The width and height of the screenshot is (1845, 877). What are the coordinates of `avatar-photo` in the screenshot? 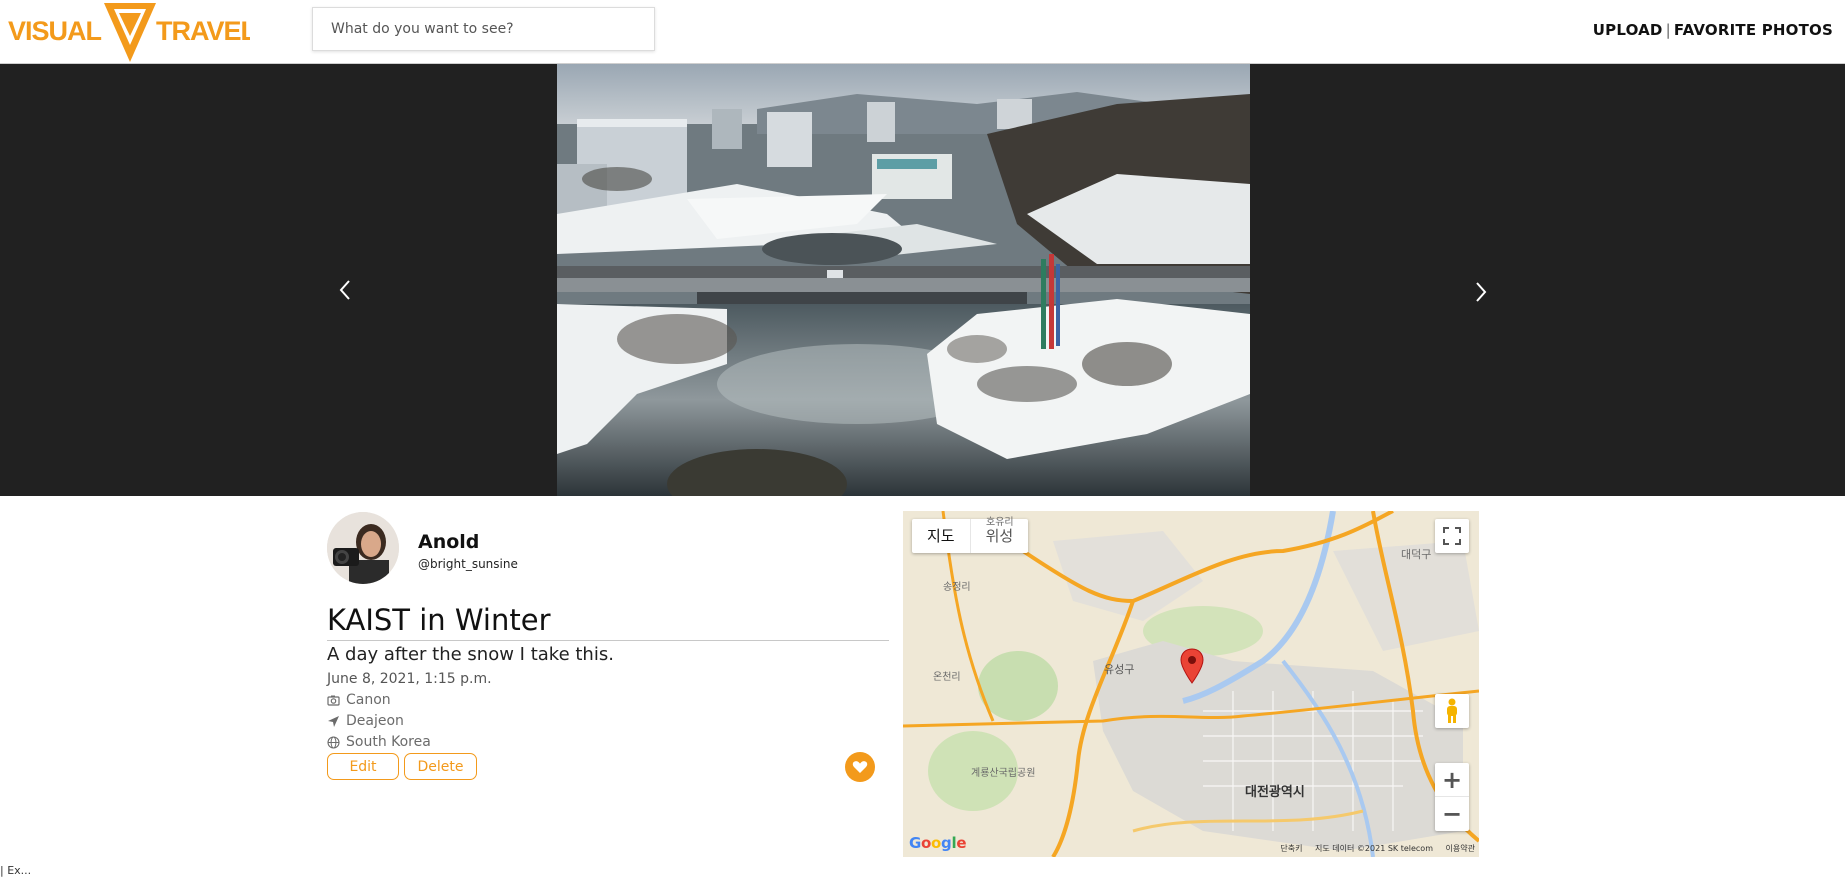 It's located at (363, 548).